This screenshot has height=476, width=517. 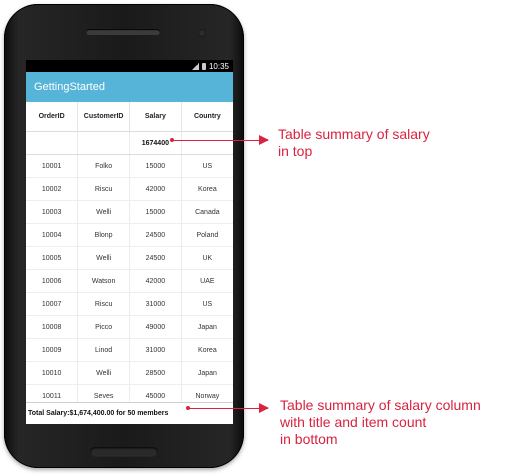 I want to click on app-bar: GettingStarted, so click(x=129, y=87).